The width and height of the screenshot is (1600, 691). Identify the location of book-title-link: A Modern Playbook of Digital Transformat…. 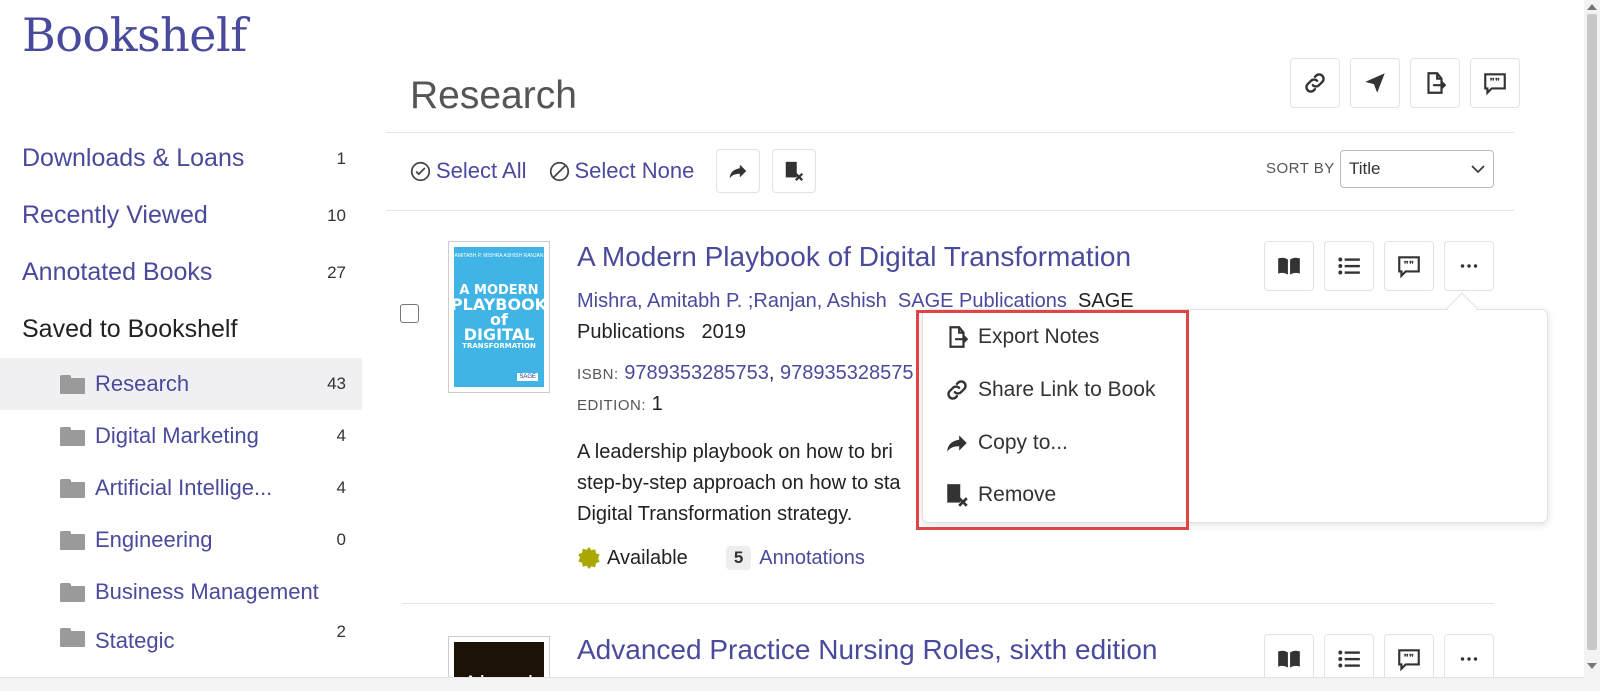
(854, 257).